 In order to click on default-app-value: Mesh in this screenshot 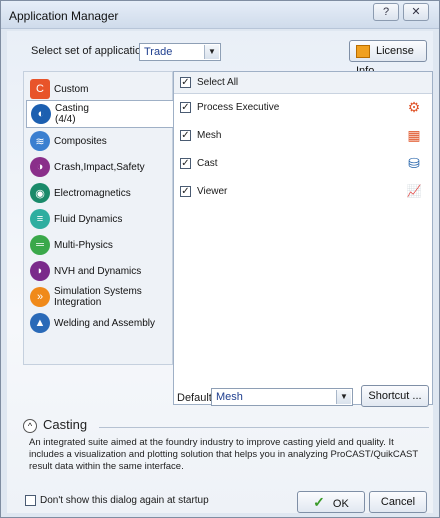, I will do `click(229, 397)`.